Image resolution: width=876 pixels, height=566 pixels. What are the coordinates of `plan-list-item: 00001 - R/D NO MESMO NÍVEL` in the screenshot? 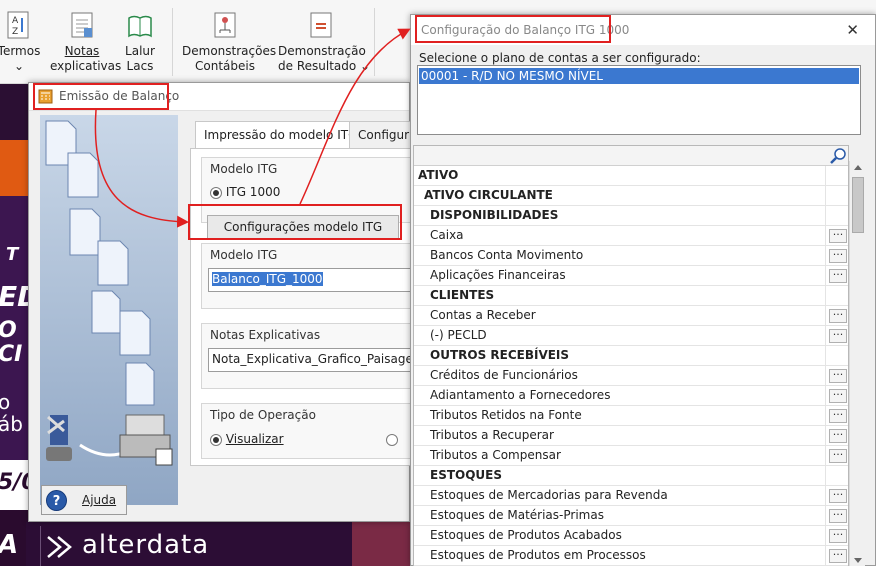 It's located at (639, 76).